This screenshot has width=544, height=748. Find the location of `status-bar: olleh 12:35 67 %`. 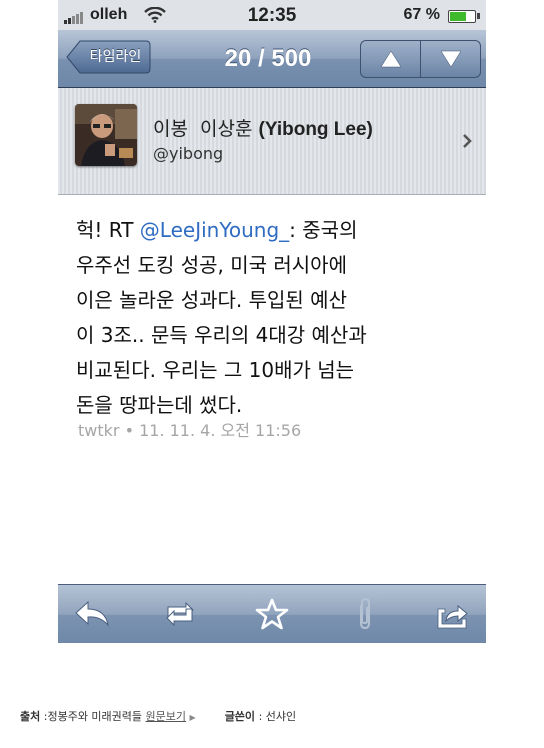

status-bar: olleh 12:35 67 % is located at coordinates (272, 15).